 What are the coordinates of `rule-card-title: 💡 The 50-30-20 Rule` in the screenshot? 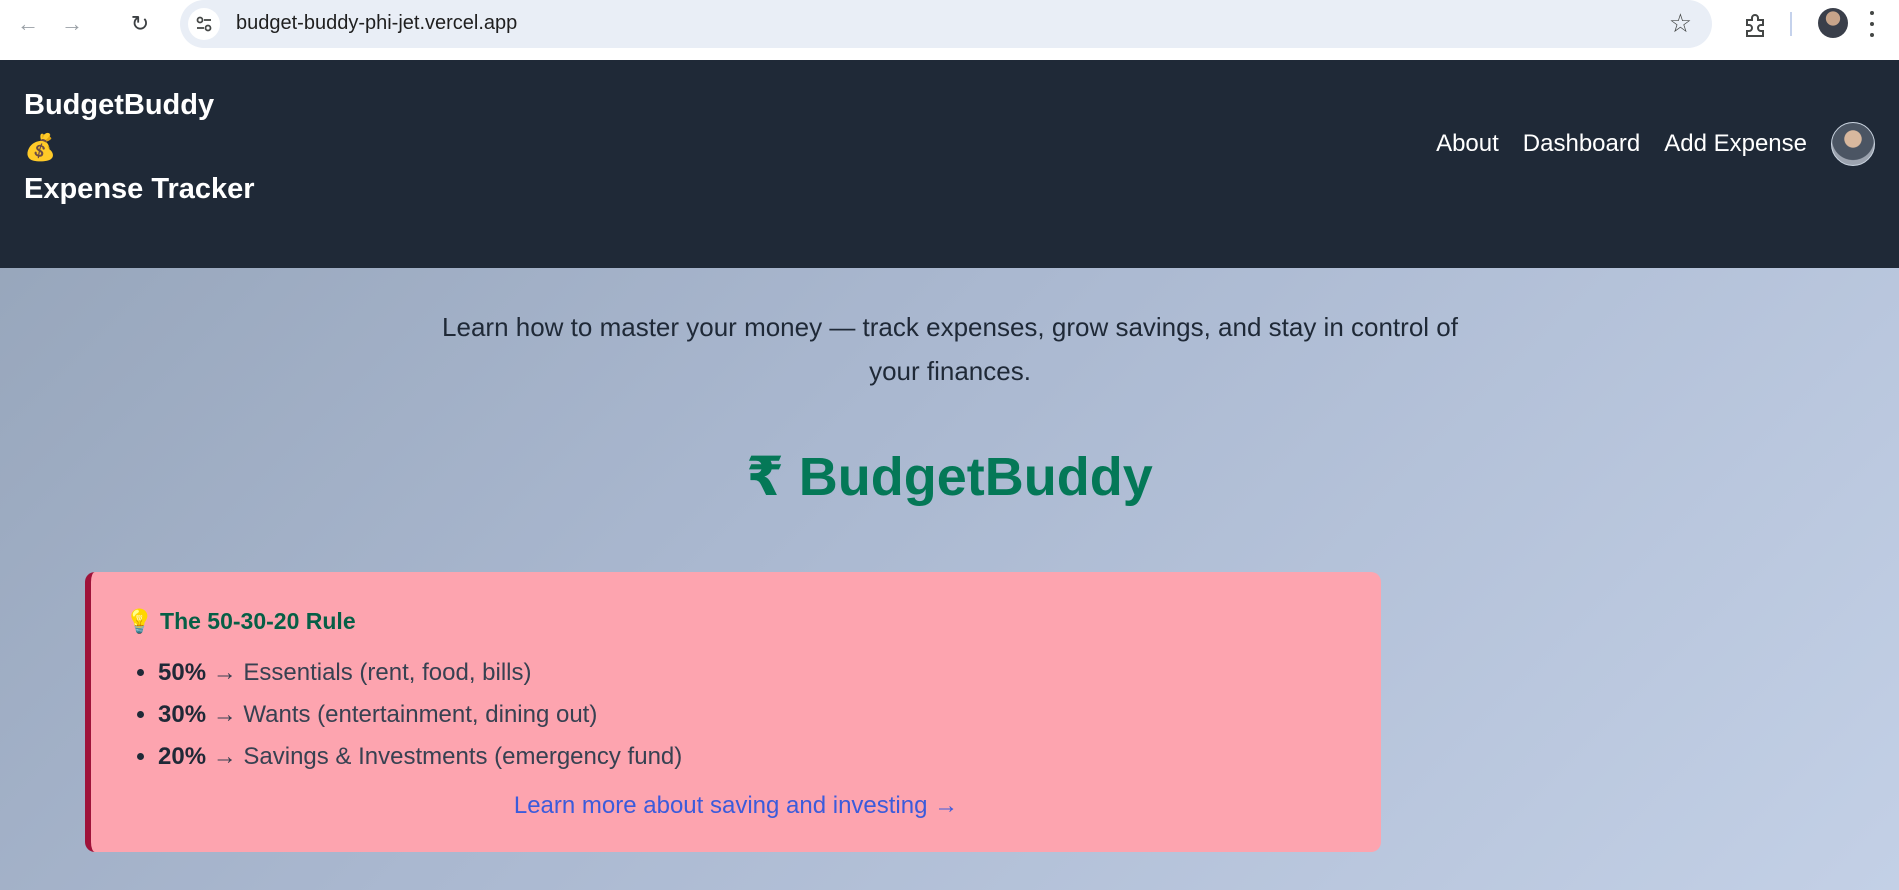 It's located at (240, 621).